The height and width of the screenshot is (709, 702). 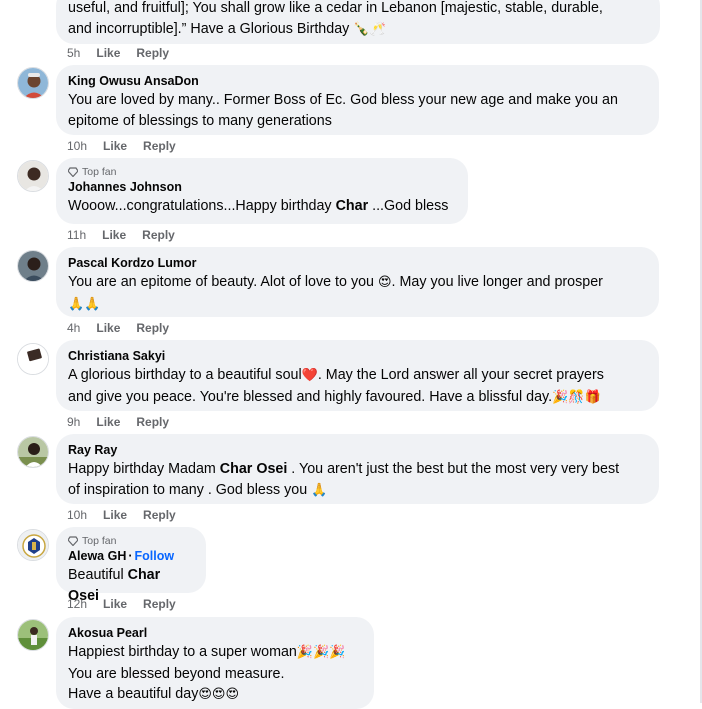 I want to click on comment-author: Alewa GH · Follow, so click(x=131, y=556).